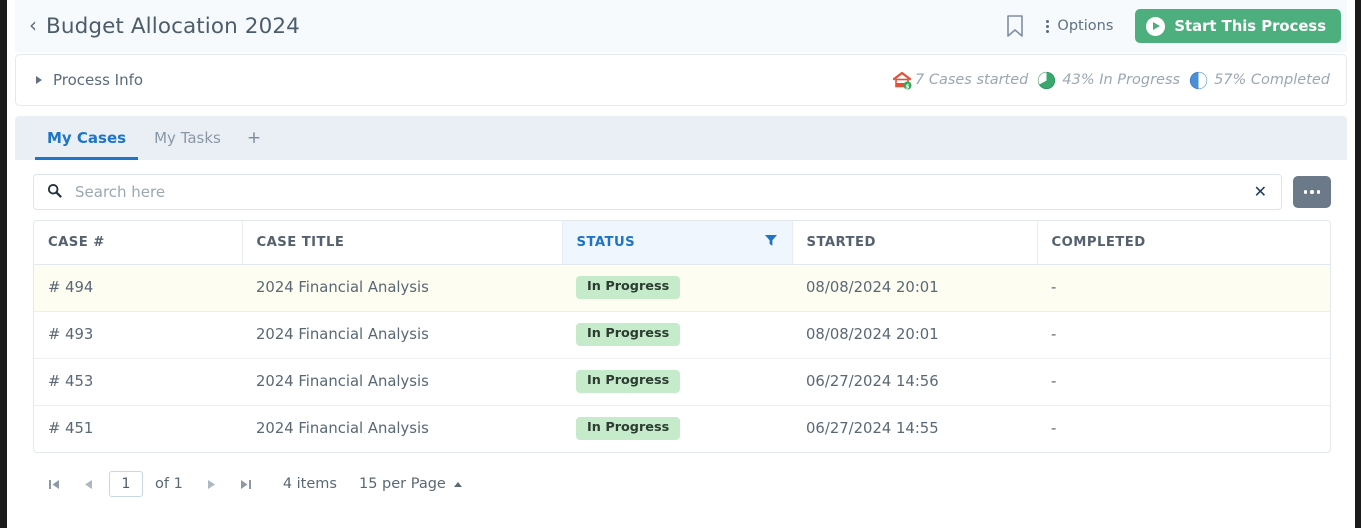 The width and height of the screenshot is (1361, 528). Describe the element at coordinates (1312, 192) in the screenshot. I see `horizontal-dots-icon` at that location.